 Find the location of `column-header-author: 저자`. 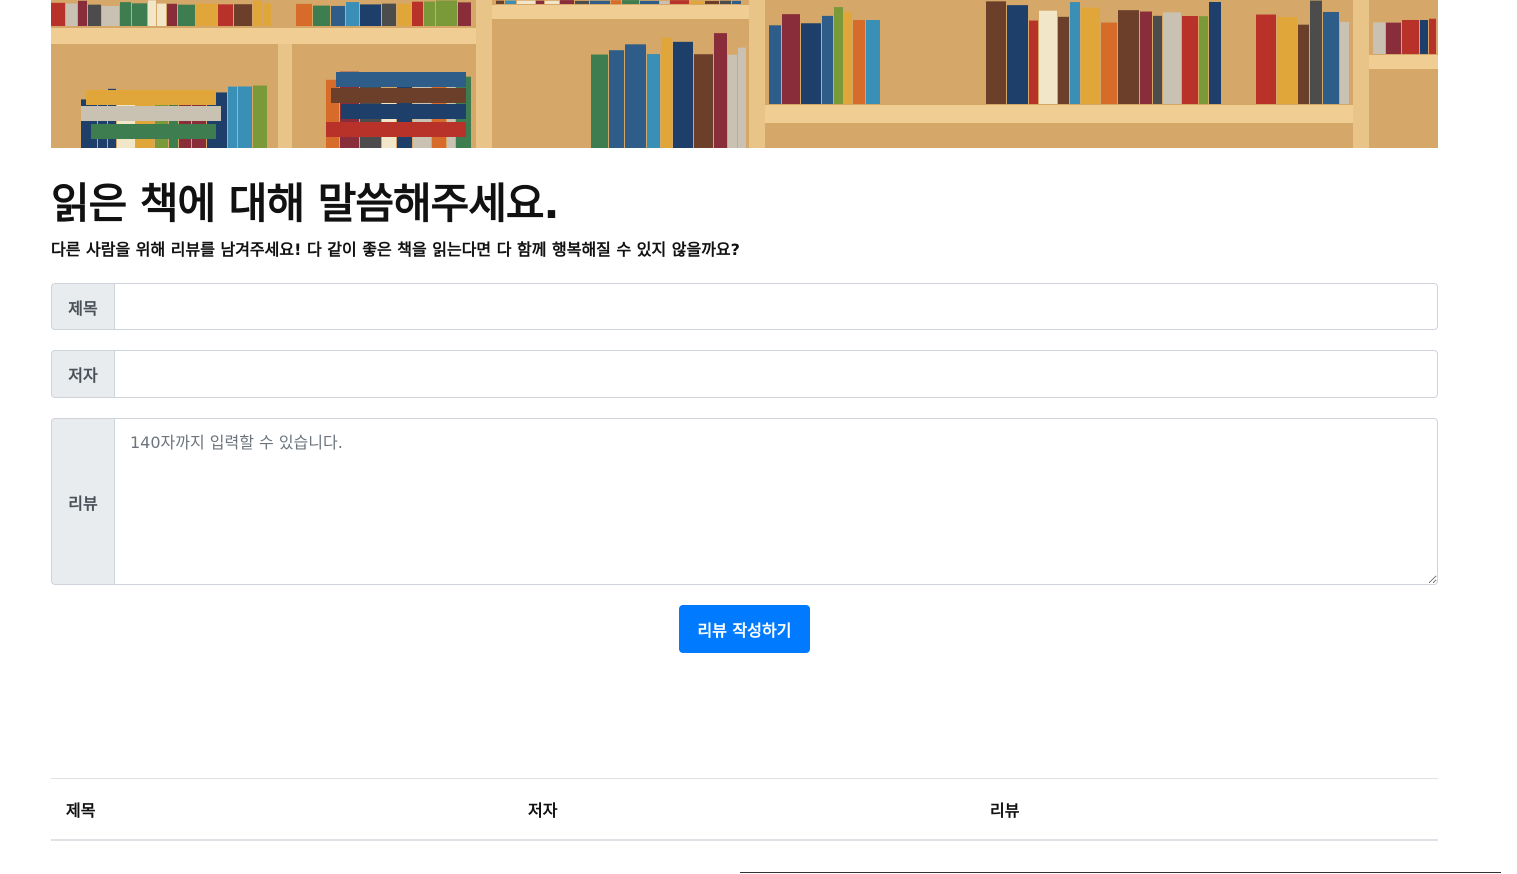

column-header-author: 저자 is located at coordinates (744, 809).